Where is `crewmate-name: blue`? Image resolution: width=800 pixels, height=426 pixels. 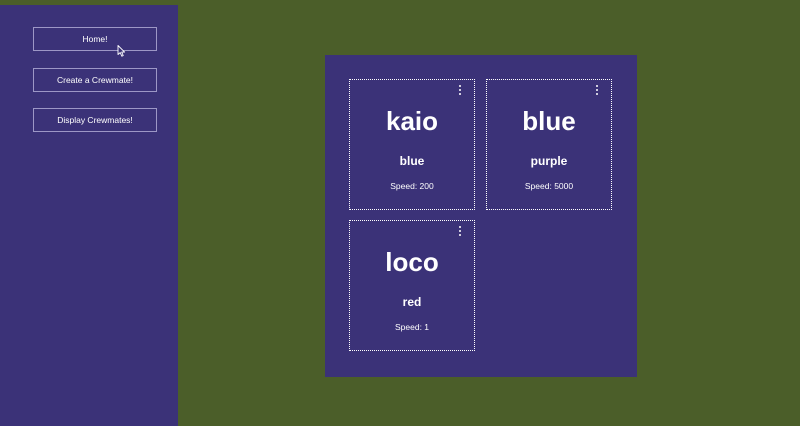 crewmate-name: blue is located at coordinates (549, 121).